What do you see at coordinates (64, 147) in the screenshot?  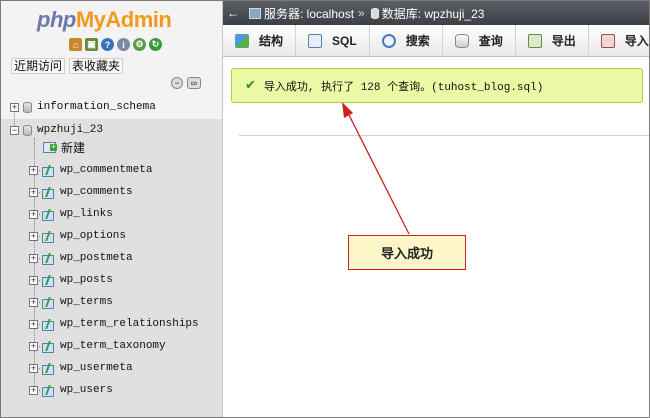 I see `new-table-link: 新建` at bounding box center [64, 147].